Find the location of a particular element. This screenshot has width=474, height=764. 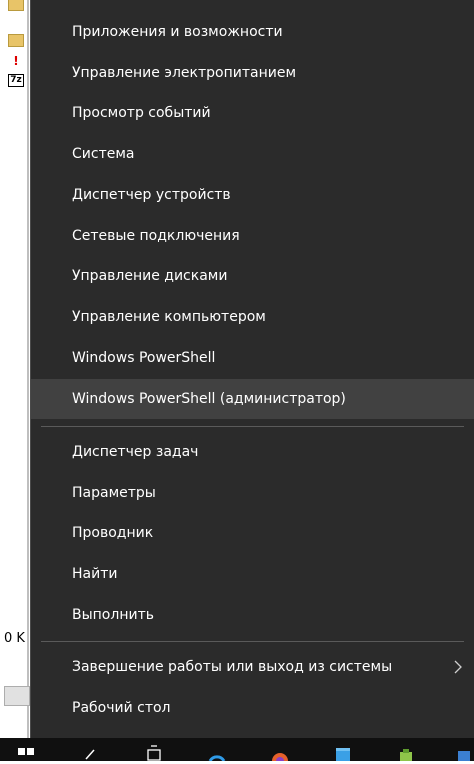

menu-item-device-manager: Диспетчер устройств is located at coordinates (252, 195).